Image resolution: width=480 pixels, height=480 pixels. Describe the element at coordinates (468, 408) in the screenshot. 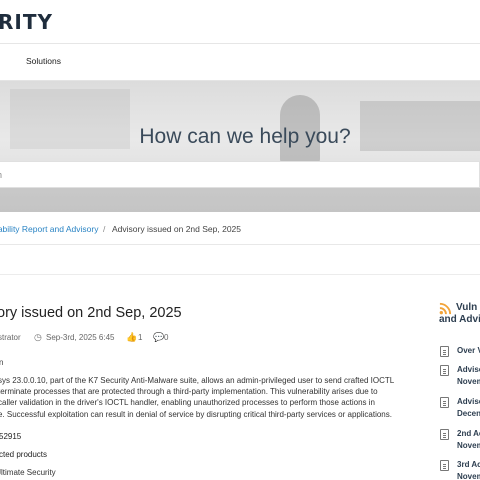

I see `sidebar-item-link: Adviso Decen` at that location.